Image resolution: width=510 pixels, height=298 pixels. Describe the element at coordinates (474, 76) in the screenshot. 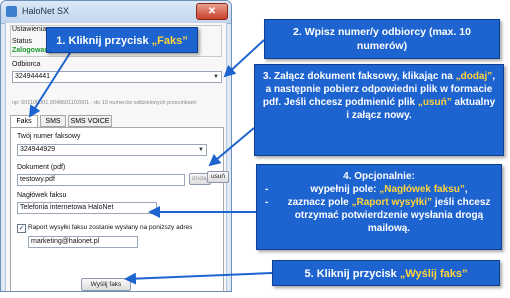

I see `callout-3-highlight-1: „dodaj”` at that location.